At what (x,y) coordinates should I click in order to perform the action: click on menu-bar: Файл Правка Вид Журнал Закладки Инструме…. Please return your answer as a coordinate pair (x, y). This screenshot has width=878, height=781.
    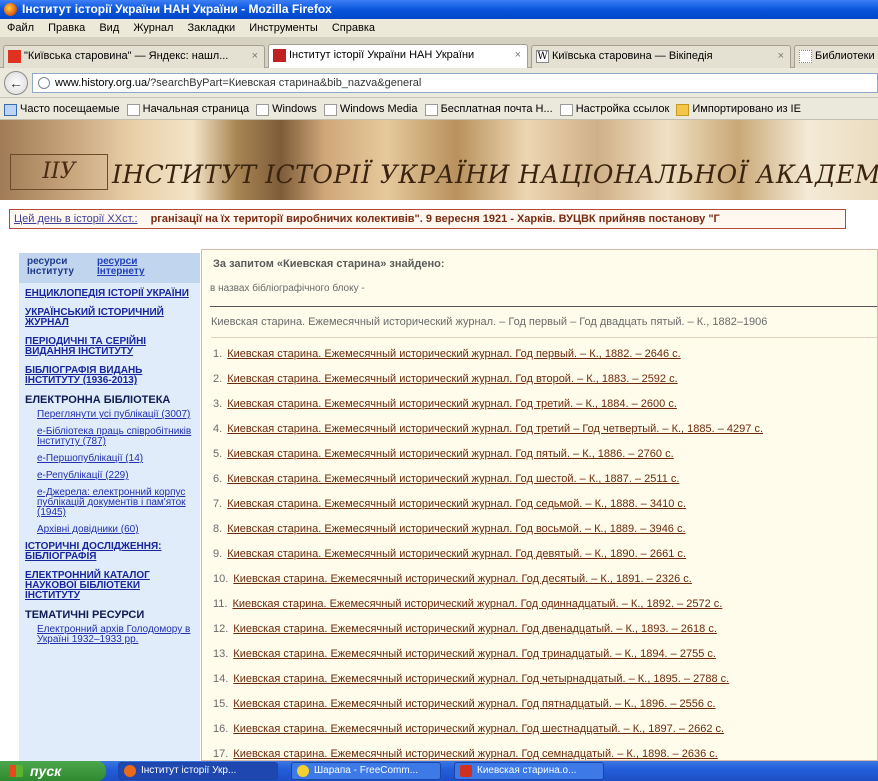
    Looking at the image, I should click on (439, 28).